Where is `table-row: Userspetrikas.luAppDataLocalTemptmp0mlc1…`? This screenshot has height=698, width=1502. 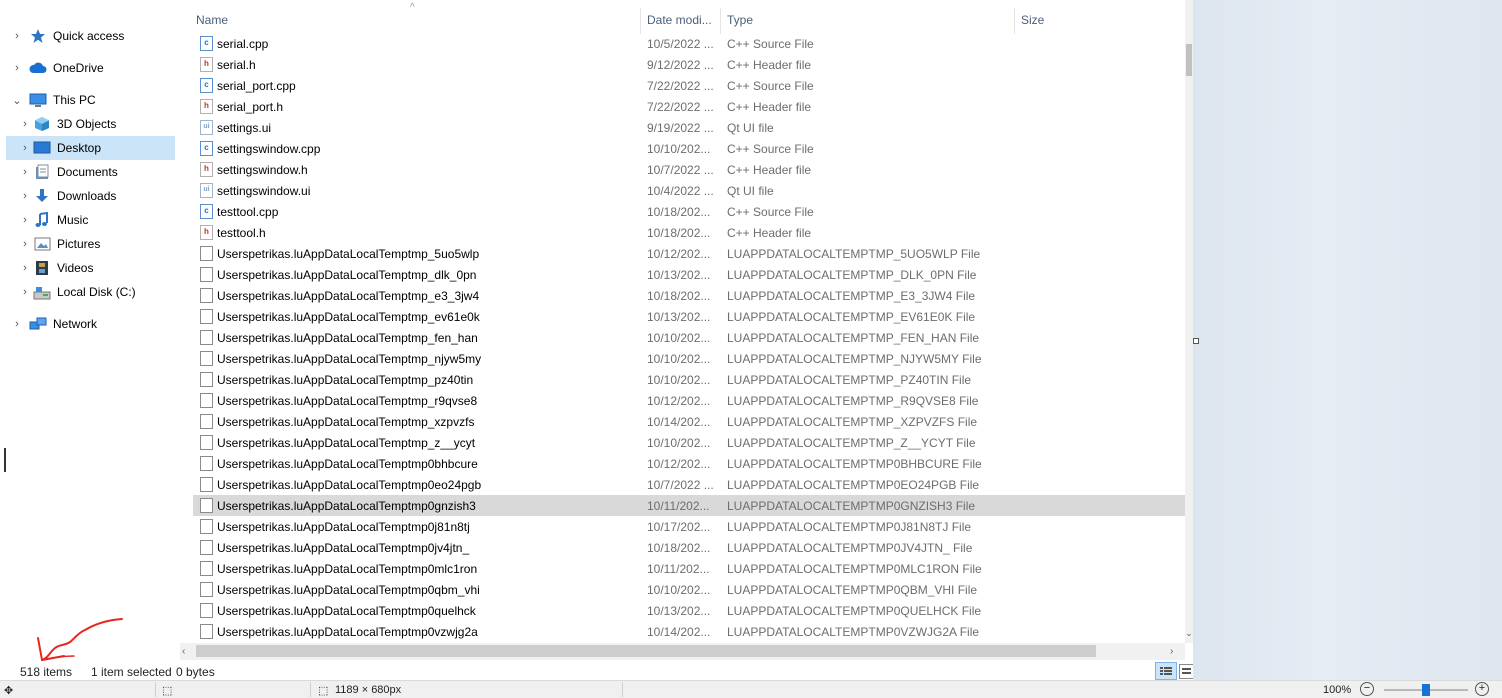 table-row: Userspetrikas.luAppDataLocalTemptmp0mlc1… is located at coordinates (689, 568).